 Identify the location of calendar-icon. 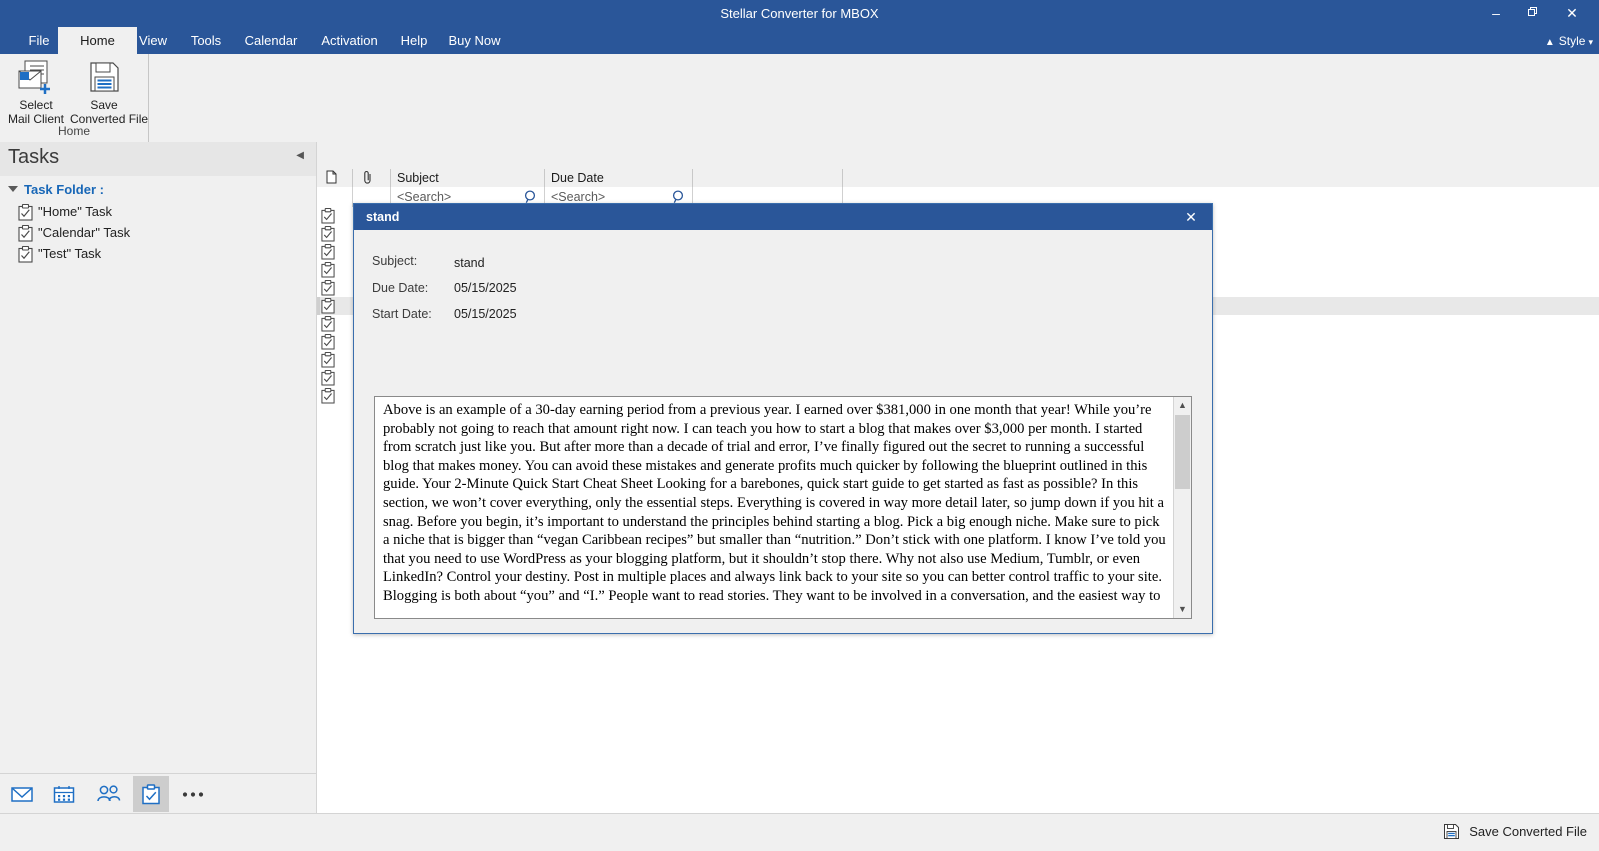
(64, 794).